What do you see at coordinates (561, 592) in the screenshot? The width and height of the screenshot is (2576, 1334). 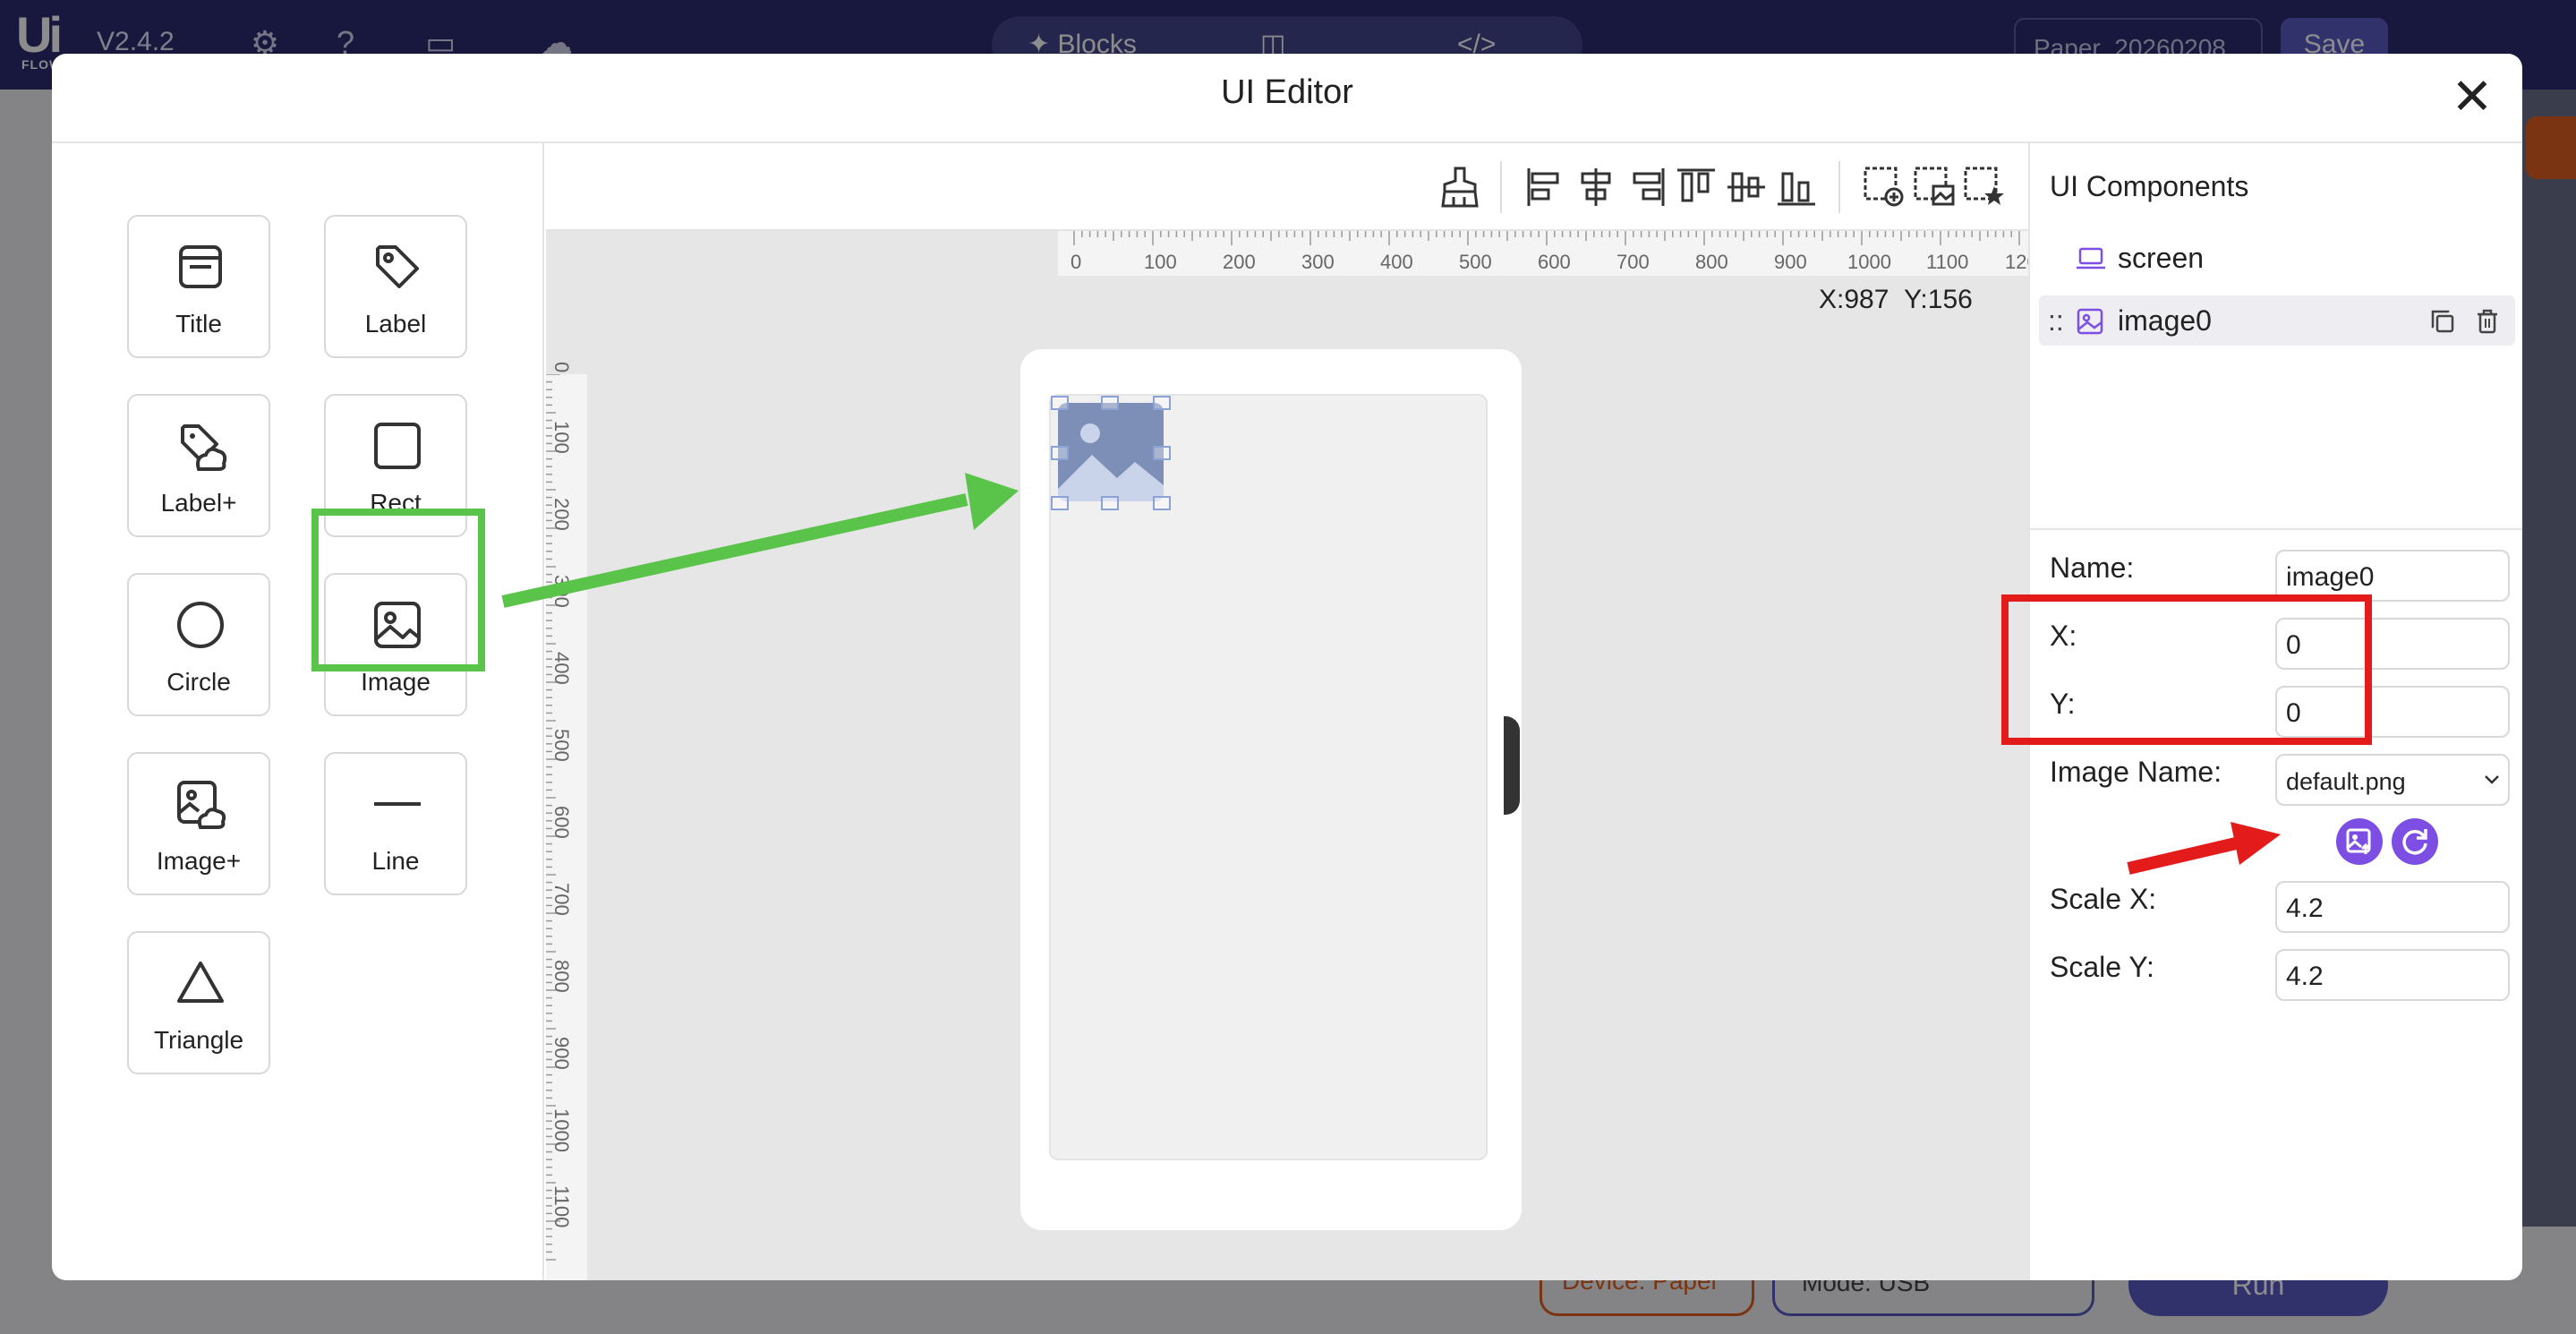 I see `ruler-tick-label: 300` at bounding box center [561, 592].